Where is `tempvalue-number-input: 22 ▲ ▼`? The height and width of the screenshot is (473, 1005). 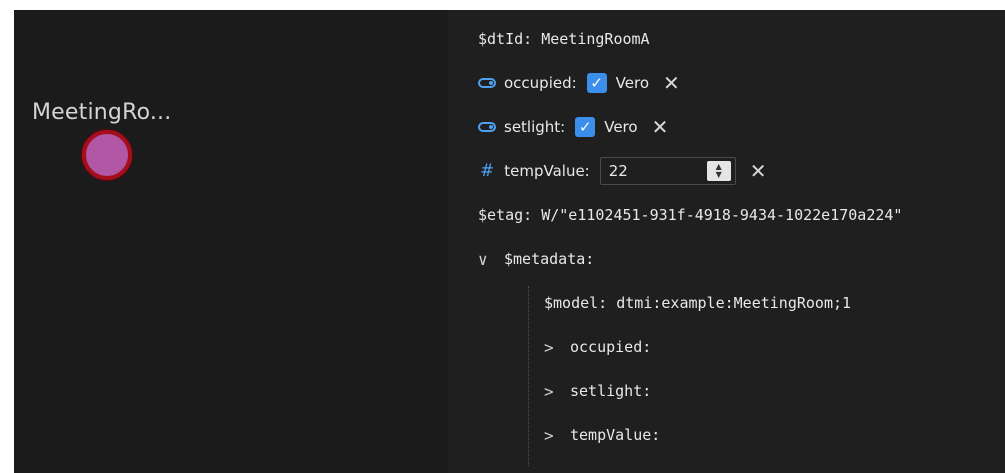 tempvalue-number-input: 22 ▲ ▼ is located at coordinates (667, 171).